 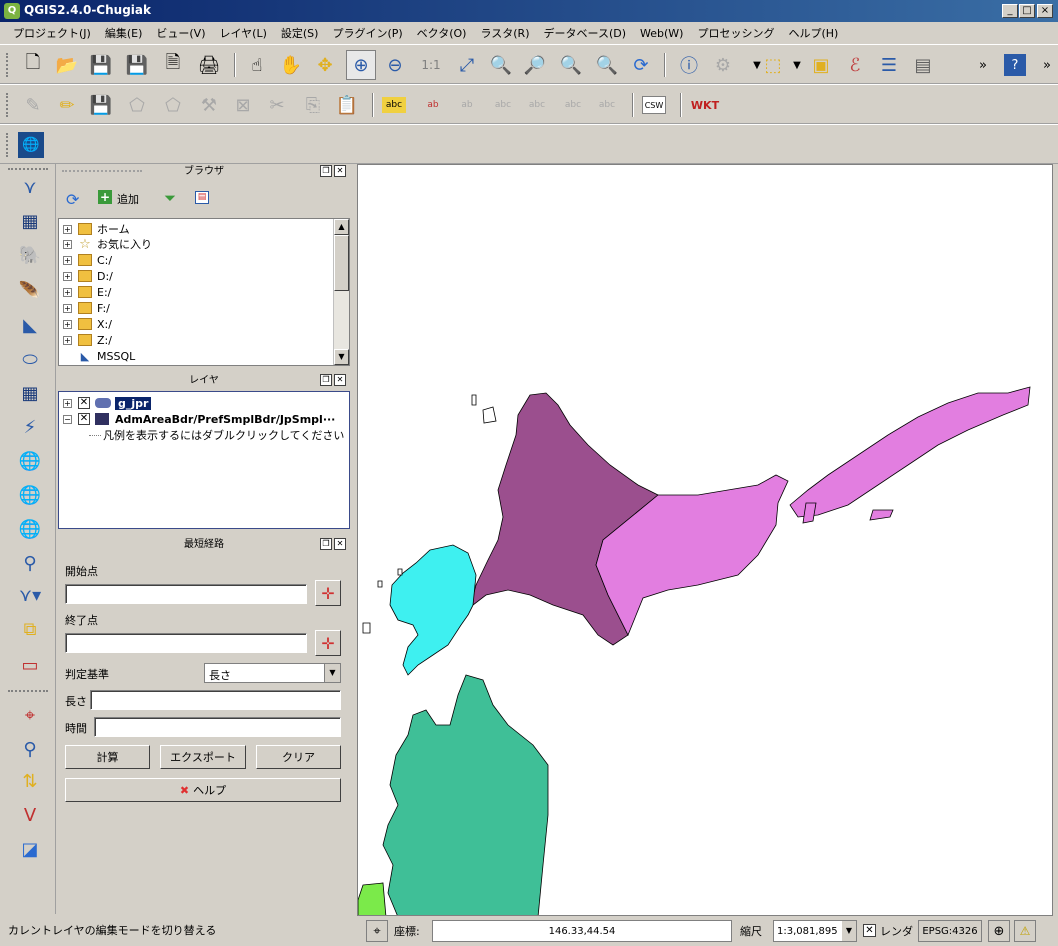 What do you see at coordinates (31, 145) in the screenshot?
I see `google-earth-icon: 🌐` at bounding box center [31, 145].